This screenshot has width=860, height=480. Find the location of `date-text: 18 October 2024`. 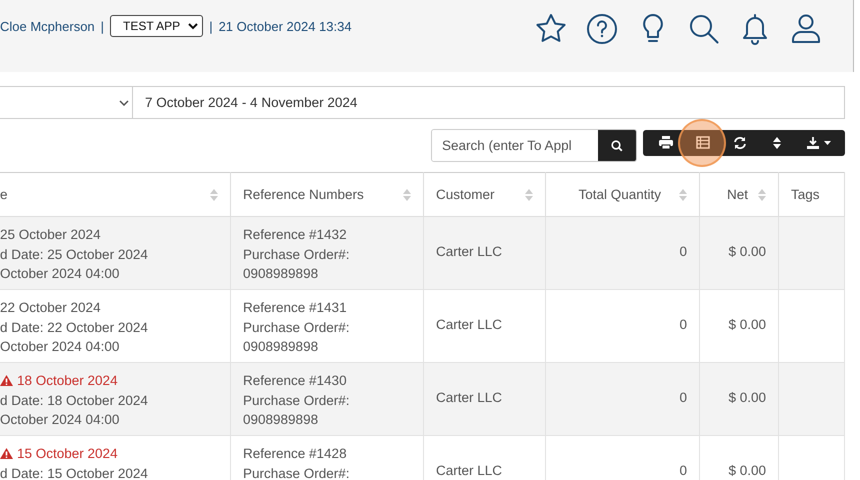

date-text: 18 October 2024 is located at coordinates (109, 380).